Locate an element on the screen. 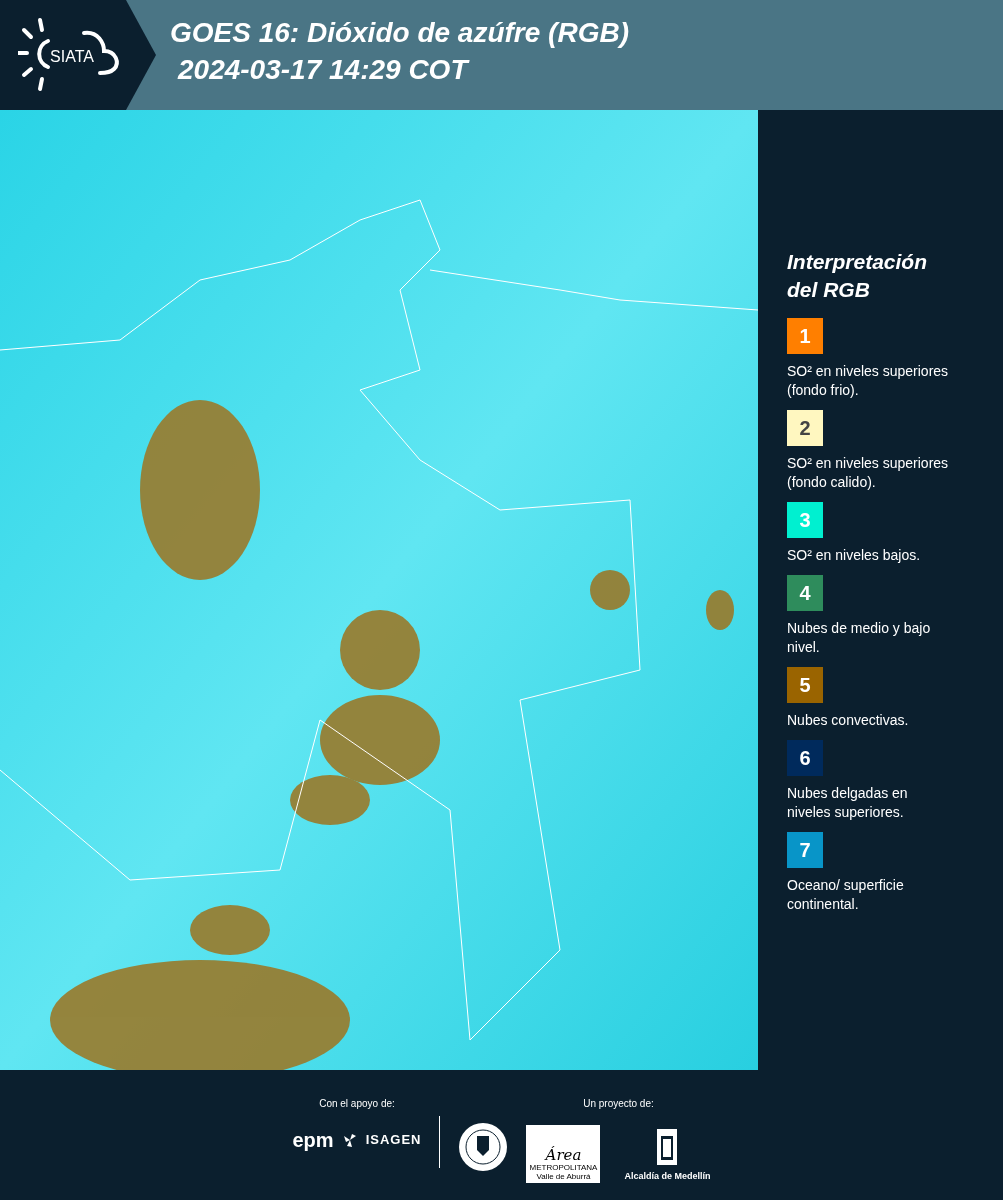 The width and height of the screenshot is (1003, 1200). map-title: GOES 16: Dióxido de azúfre (RGB) is located at coordinates (399, 33).